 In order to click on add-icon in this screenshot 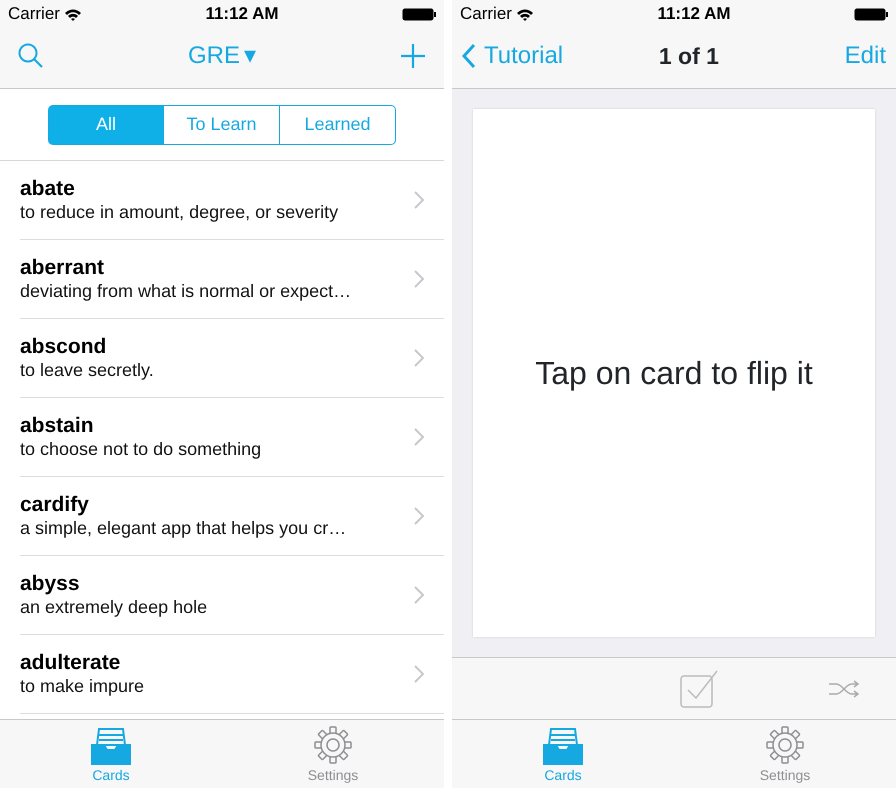, I will do `click(413, 56)`.